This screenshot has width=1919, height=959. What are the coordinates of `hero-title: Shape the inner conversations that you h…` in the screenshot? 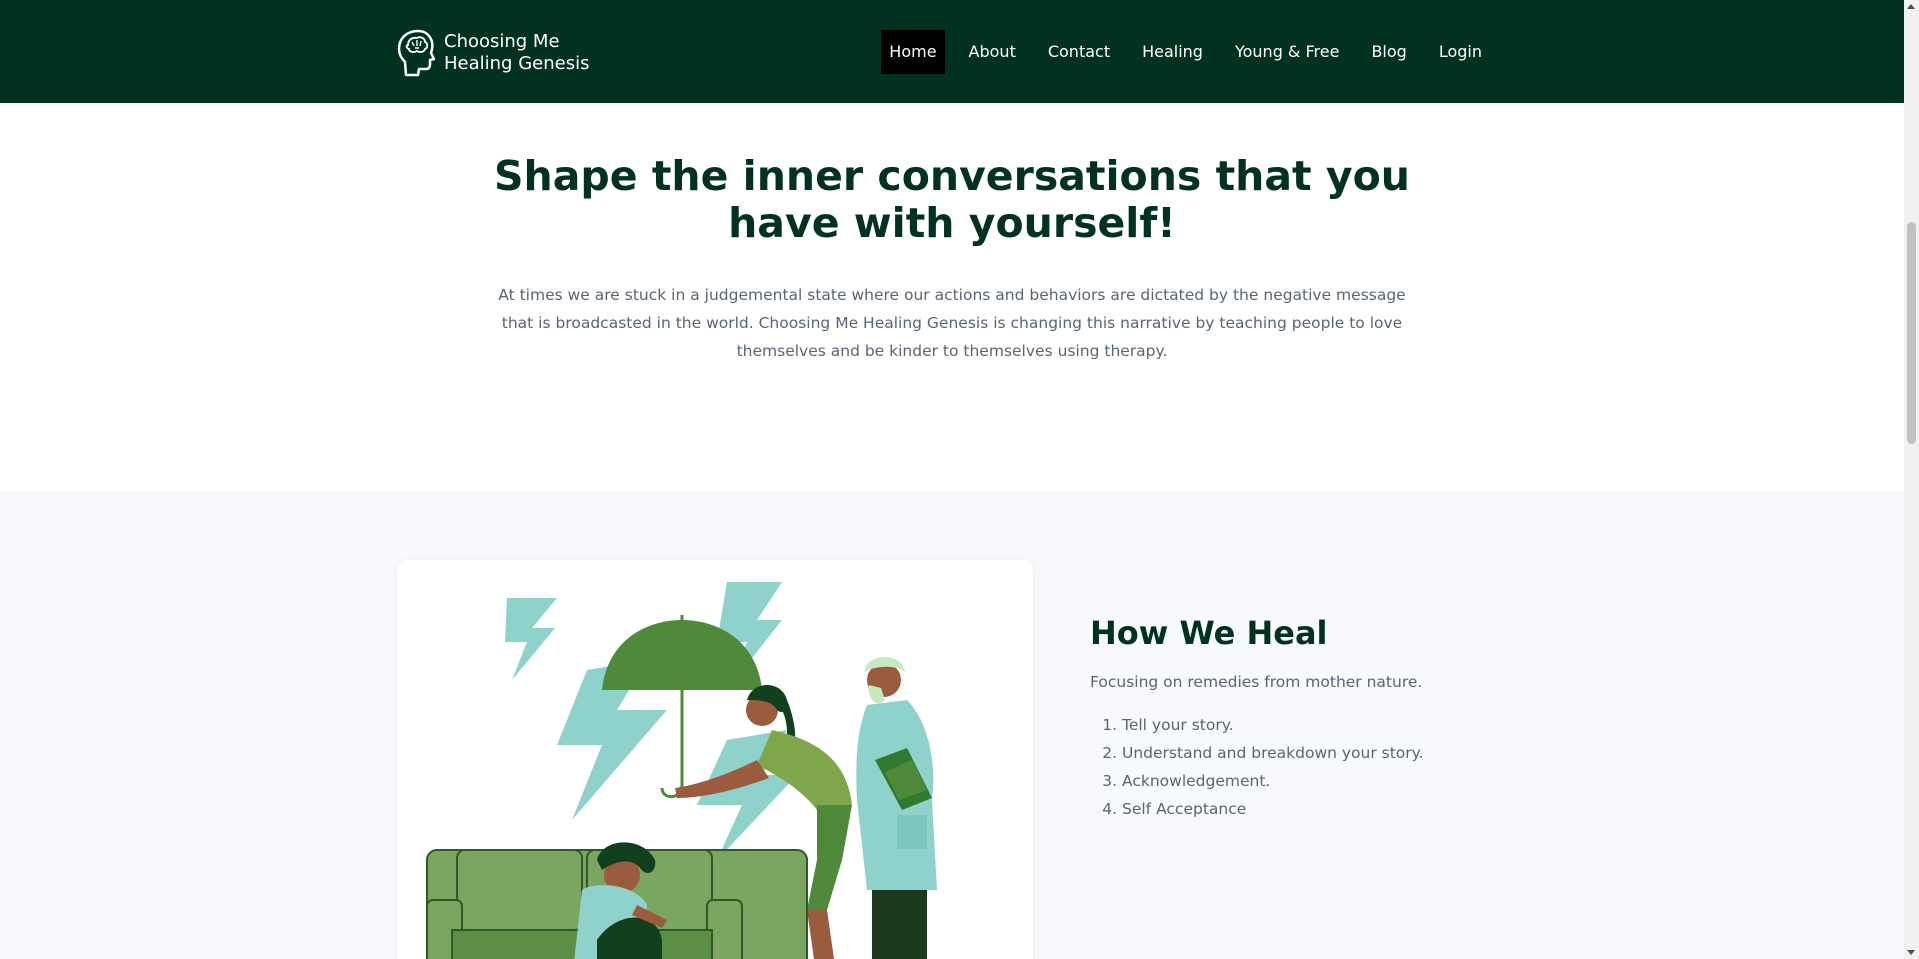 It's located at (952, 199).